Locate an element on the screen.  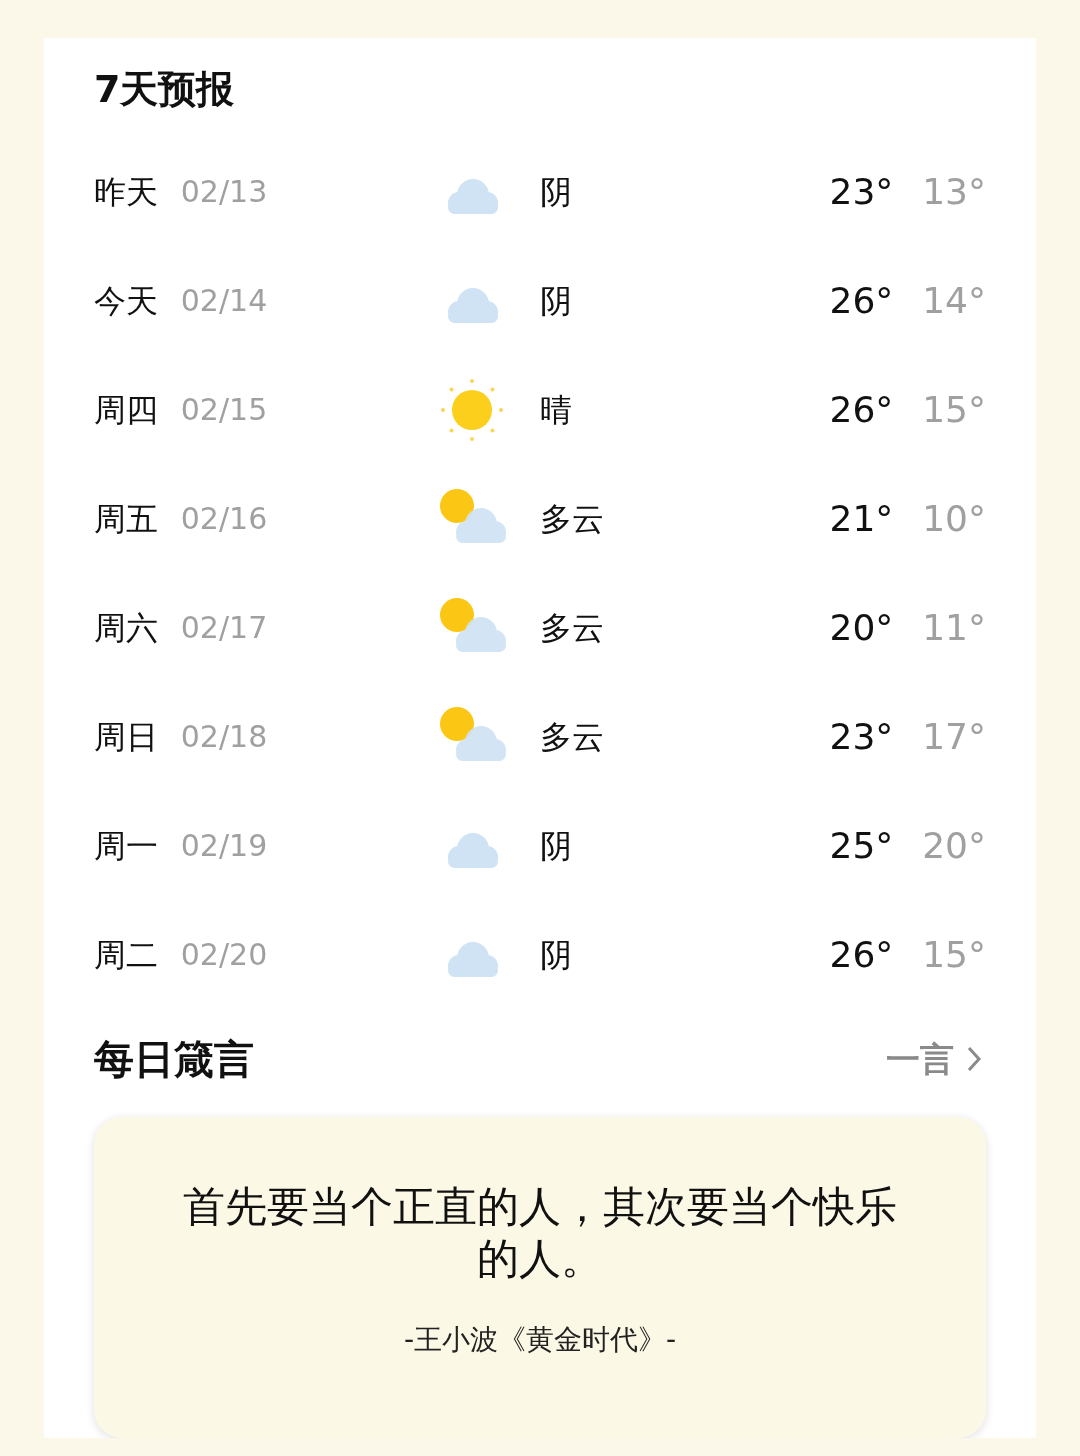
day-label: 周二 is located at coordinates (126, 955).